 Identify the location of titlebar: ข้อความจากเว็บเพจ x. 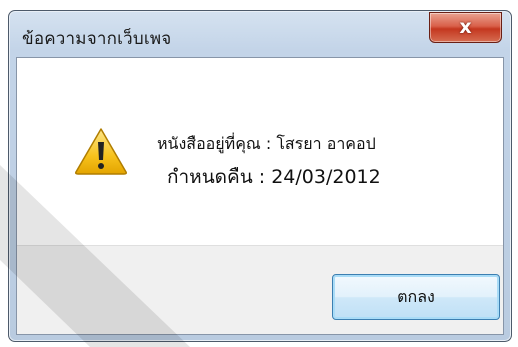
(260, 33).